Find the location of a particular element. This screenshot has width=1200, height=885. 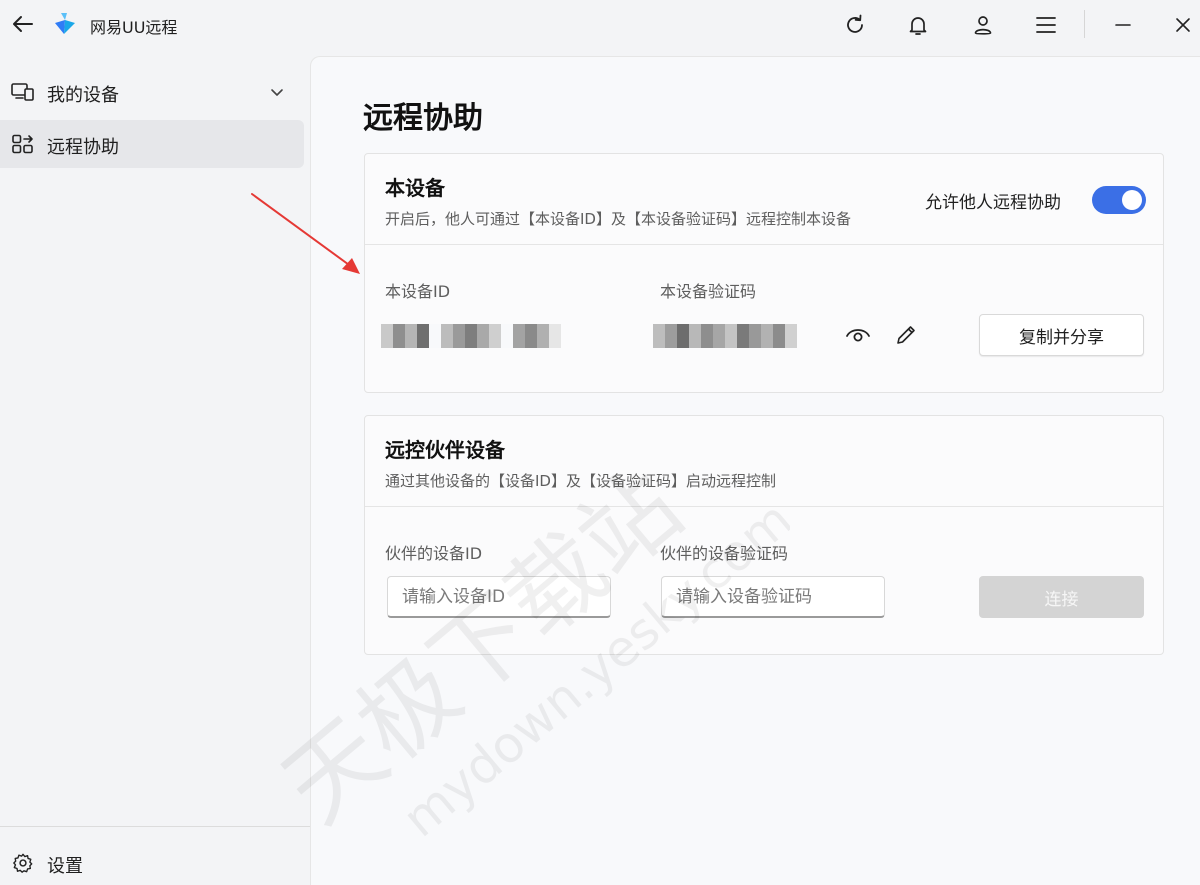

back-arrow-icon is located at coordinates (23, 24).